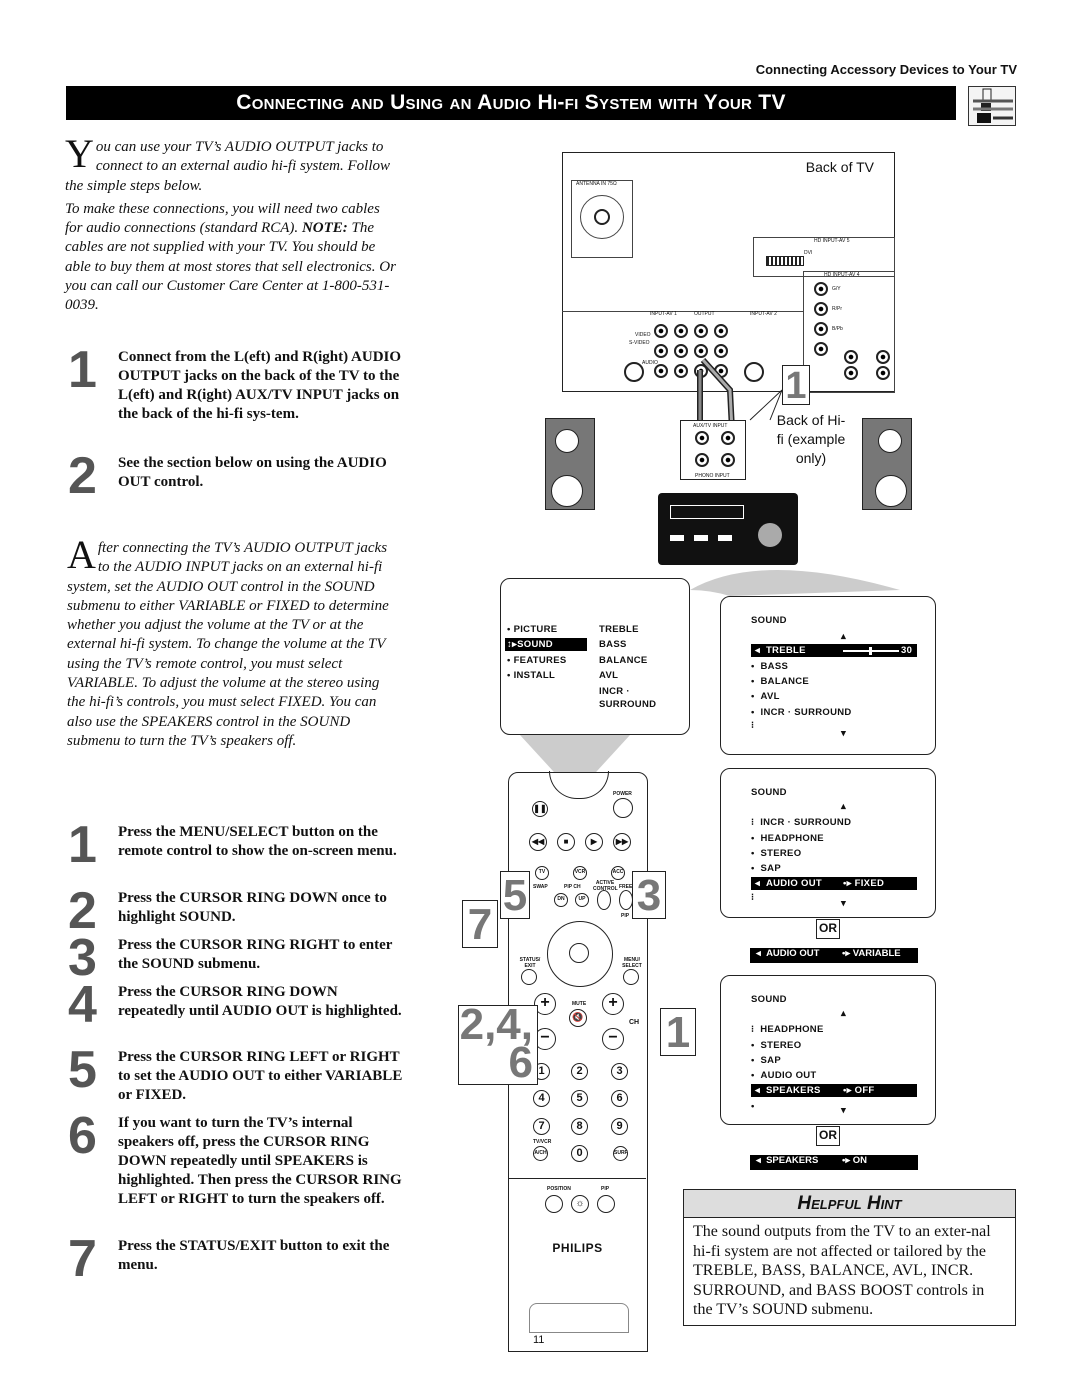  Describe the element at coordinates (626, 900) in the screenshot. I see `freeze-button` at that location.